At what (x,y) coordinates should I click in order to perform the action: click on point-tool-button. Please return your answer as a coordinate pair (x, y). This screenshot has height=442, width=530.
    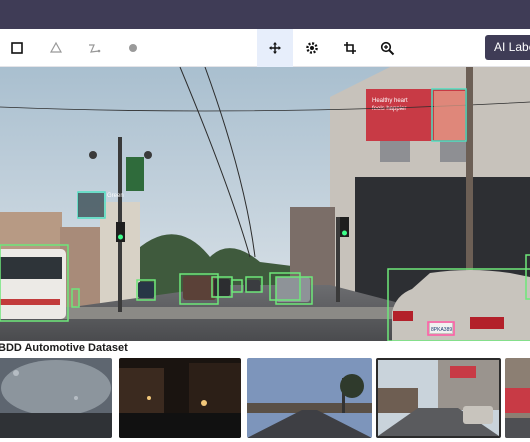
    Looking at the image, I should click on (133, 48).